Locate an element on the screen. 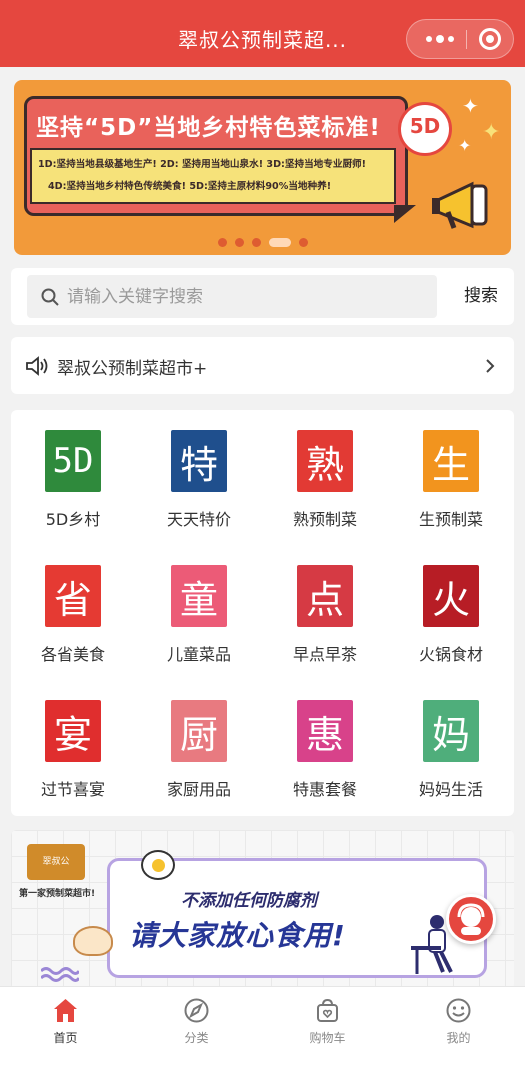 This screenshot has height=1065, width=525. category-5d-village: 5D 5D乡村 is located at coordinates (73, 470).